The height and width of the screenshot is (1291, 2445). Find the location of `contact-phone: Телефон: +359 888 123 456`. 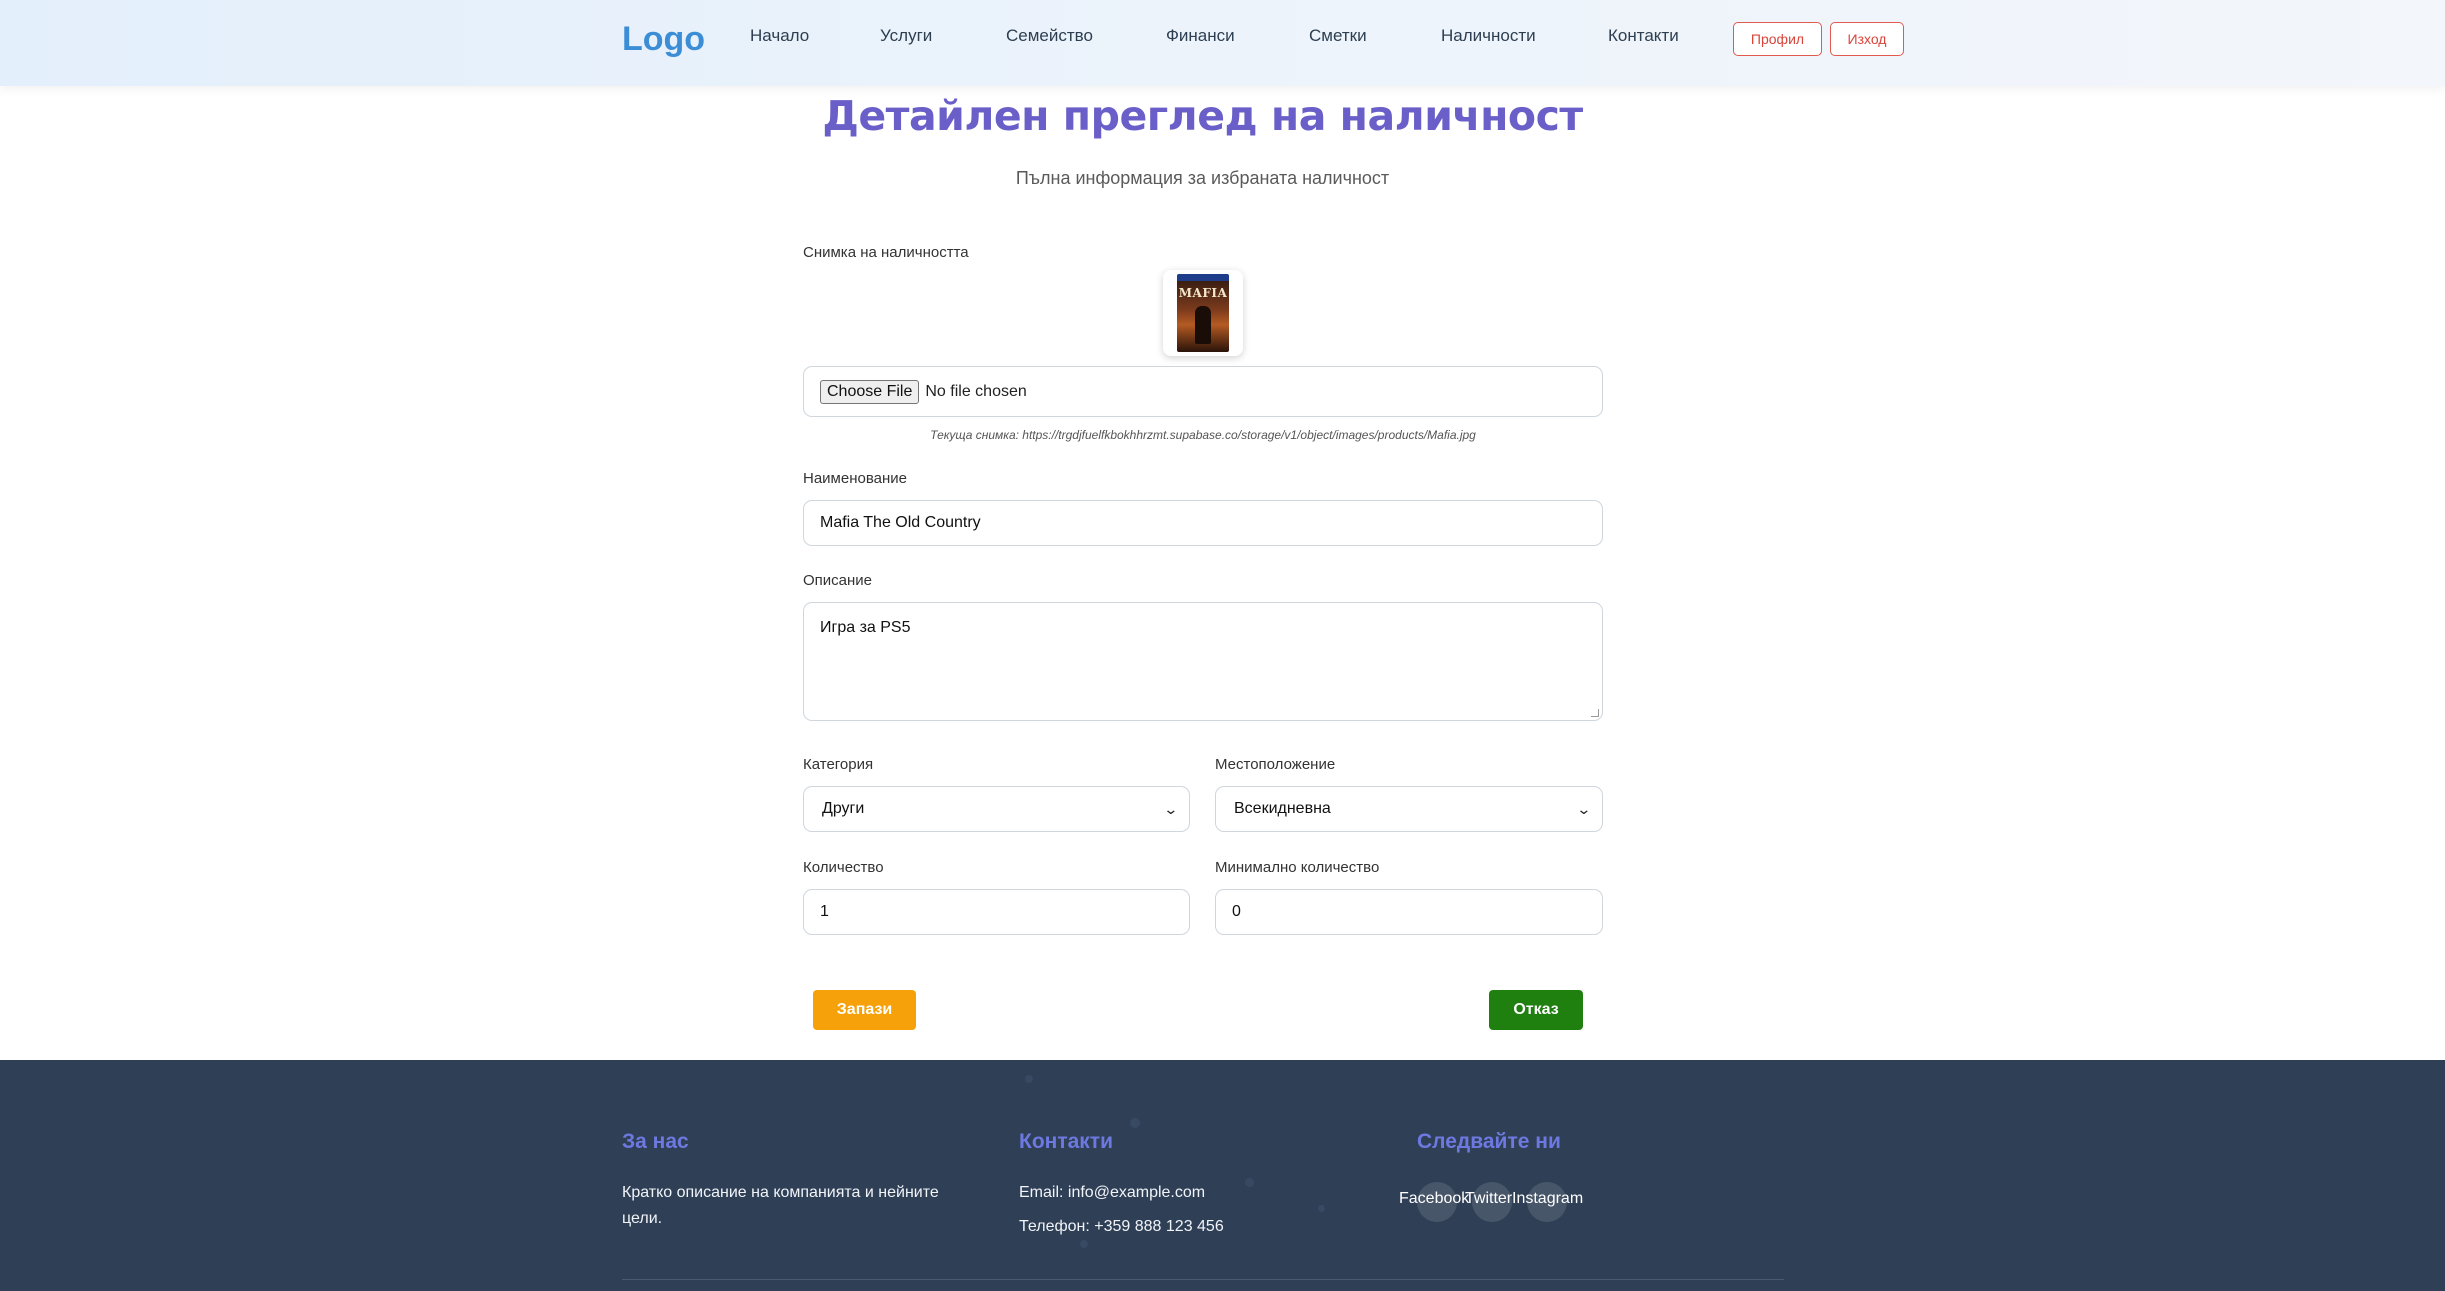

contact-phone: Телефон: +359 888 123 456 is located at coordinates (1121, 1226).